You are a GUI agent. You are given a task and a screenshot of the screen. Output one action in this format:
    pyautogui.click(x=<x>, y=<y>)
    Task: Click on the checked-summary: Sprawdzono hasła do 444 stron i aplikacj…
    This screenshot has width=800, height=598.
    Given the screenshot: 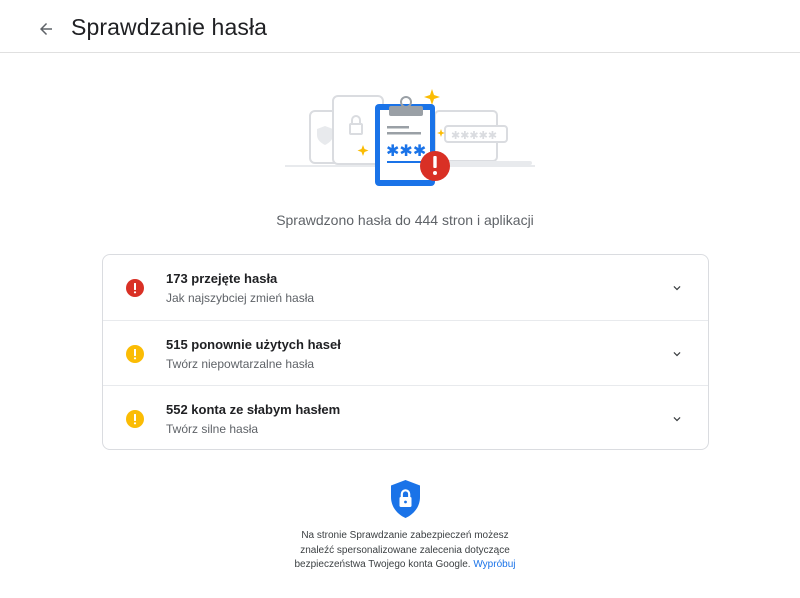 What is the action you would take?
    pyautogui.click(x=405, y=220)
    